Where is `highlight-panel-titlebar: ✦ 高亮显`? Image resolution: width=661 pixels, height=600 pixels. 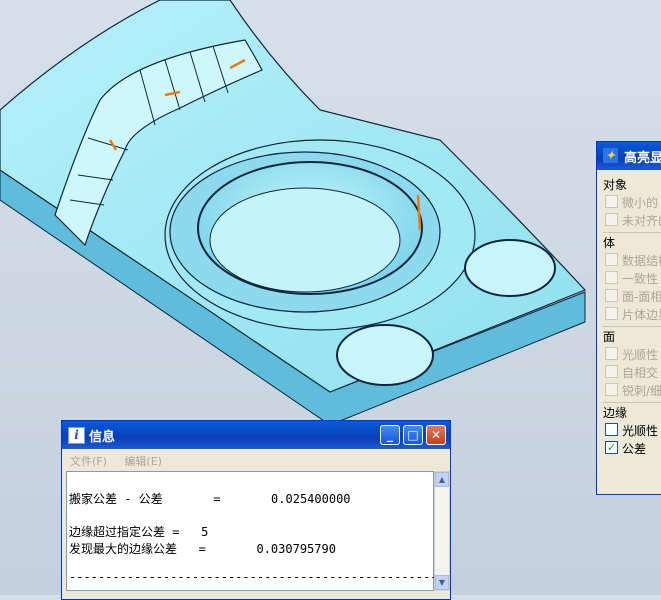
highlight-panel-titlebar: ✦ 高亮显 is located at coordinates (629, 156).